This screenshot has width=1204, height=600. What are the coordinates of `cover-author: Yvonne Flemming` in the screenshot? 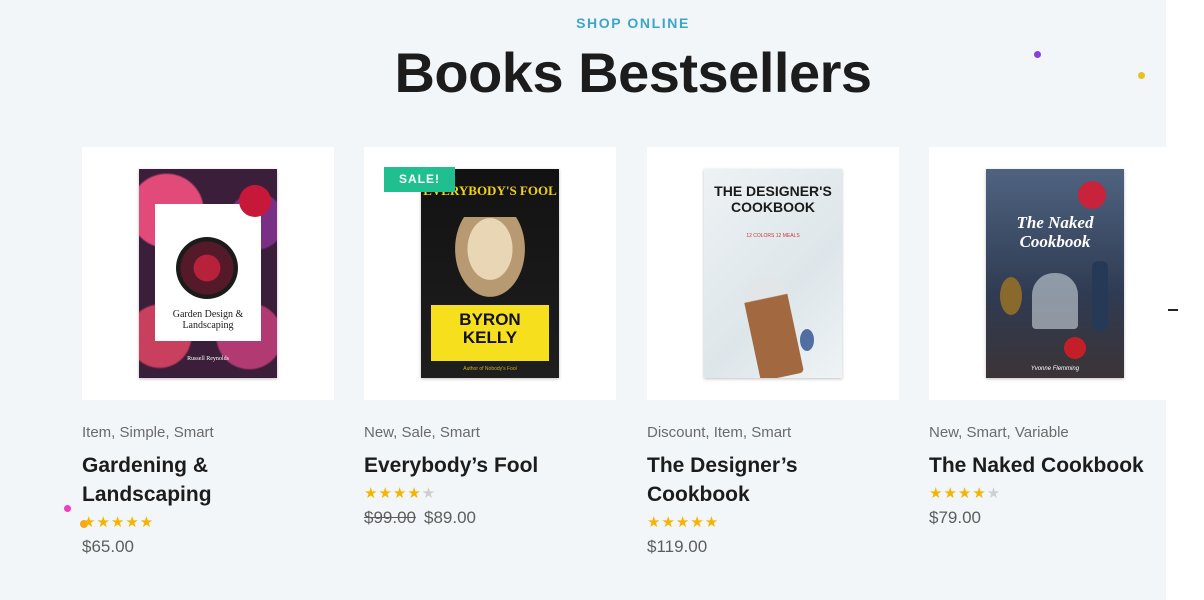 It's located at (1055, 369).